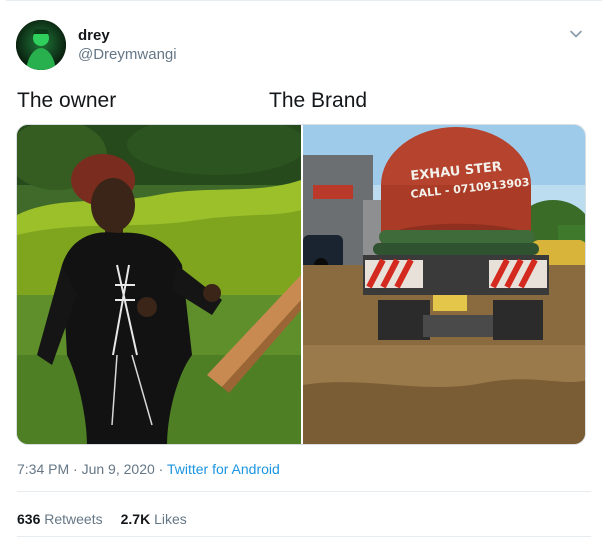 The height and width of the screenshot is (537, 608). I want to click on tweet-text-left: The owner, so click(67, 100).